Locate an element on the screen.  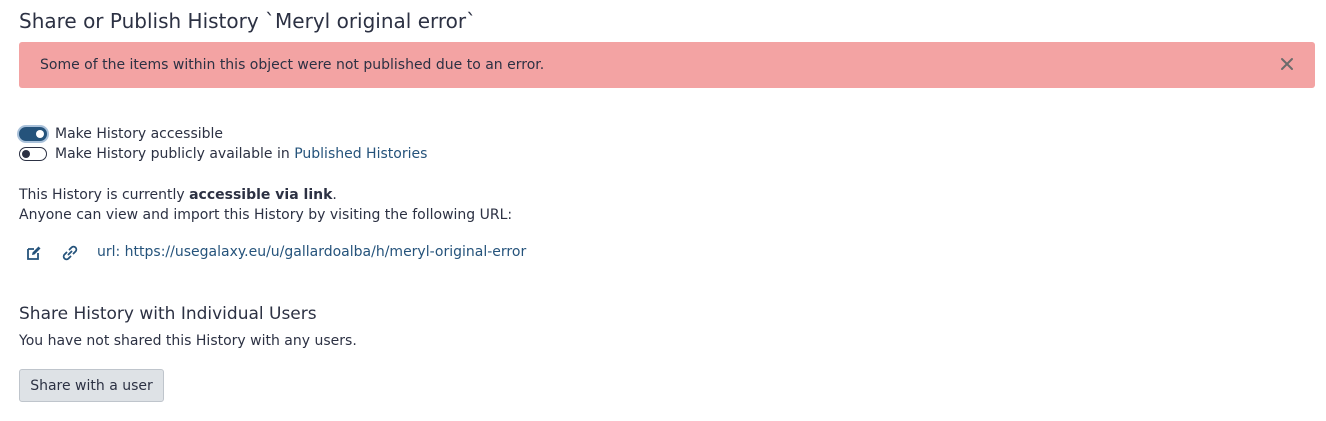
published-histories-link: Published Histories is located at coordinates (360, 154).